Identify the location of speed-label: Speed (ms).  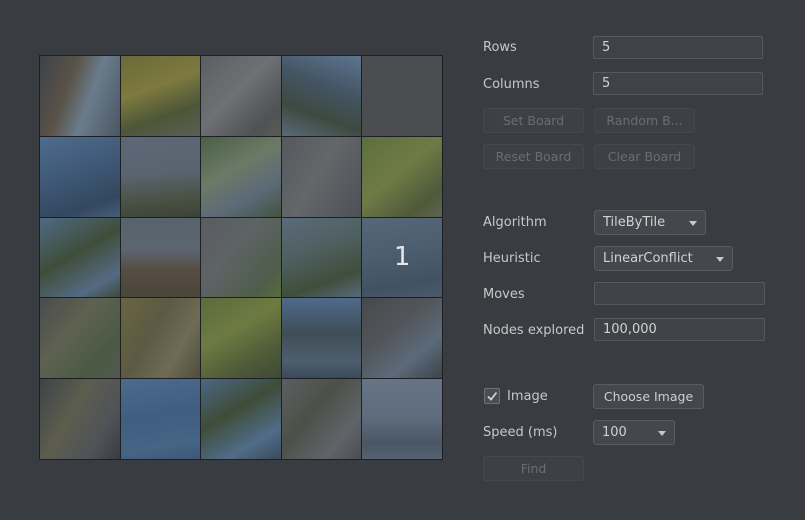
(520, 432).